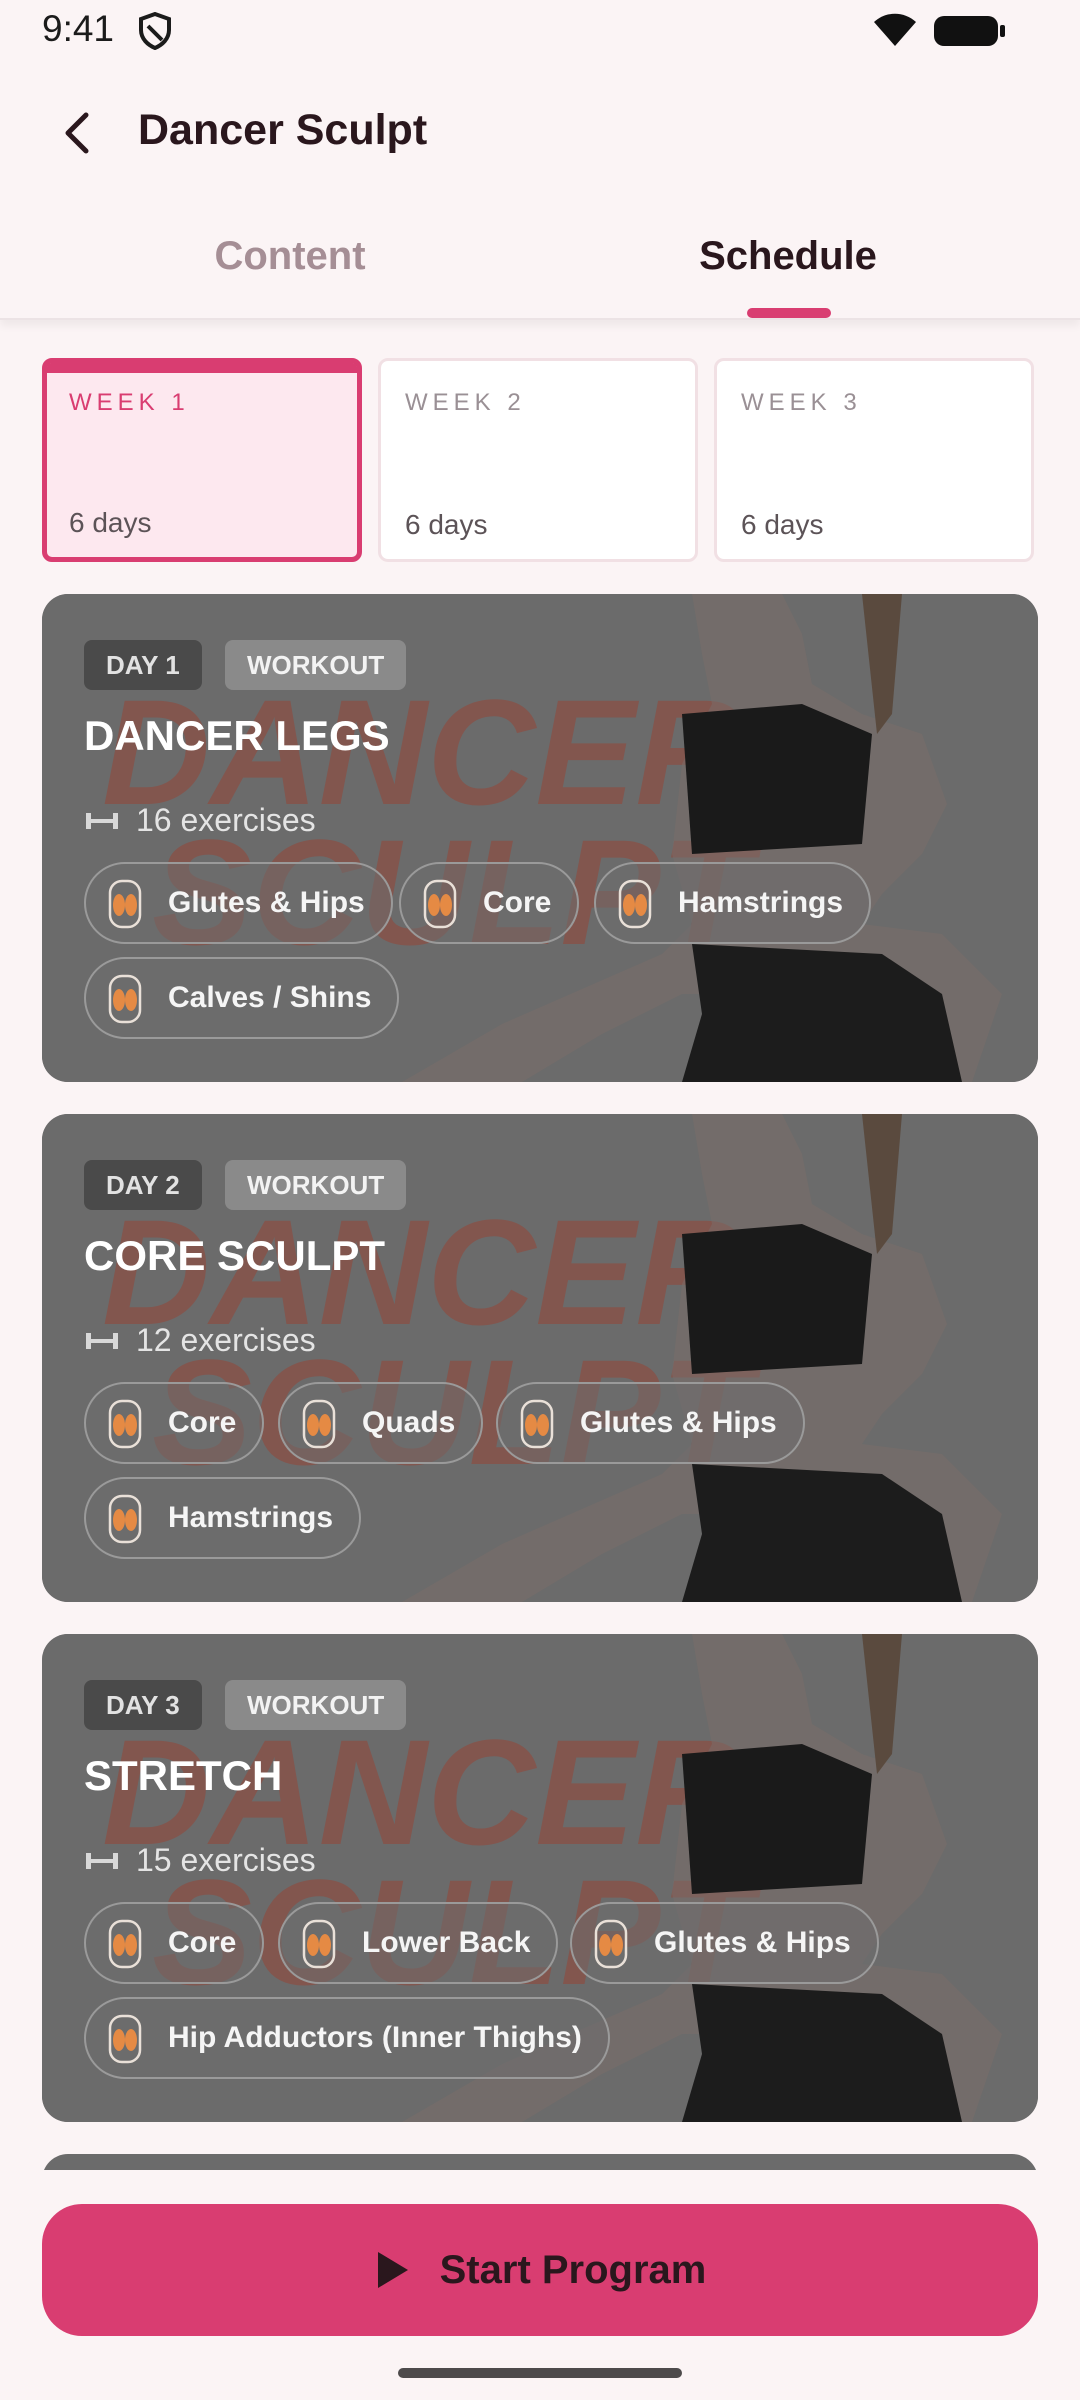  Describe the element at coordinates (446, 1942) in the screenshot. I see `chip-label: Lower Back` at that location.